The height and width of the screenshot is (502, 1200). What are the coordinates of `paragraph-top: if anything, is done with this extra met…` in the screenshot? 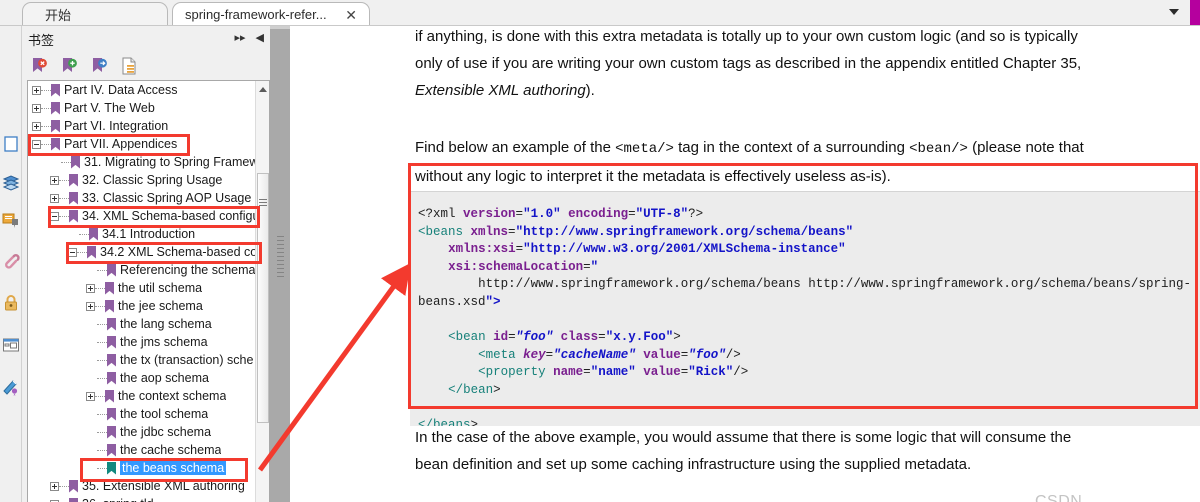 It's located at (807, 65).